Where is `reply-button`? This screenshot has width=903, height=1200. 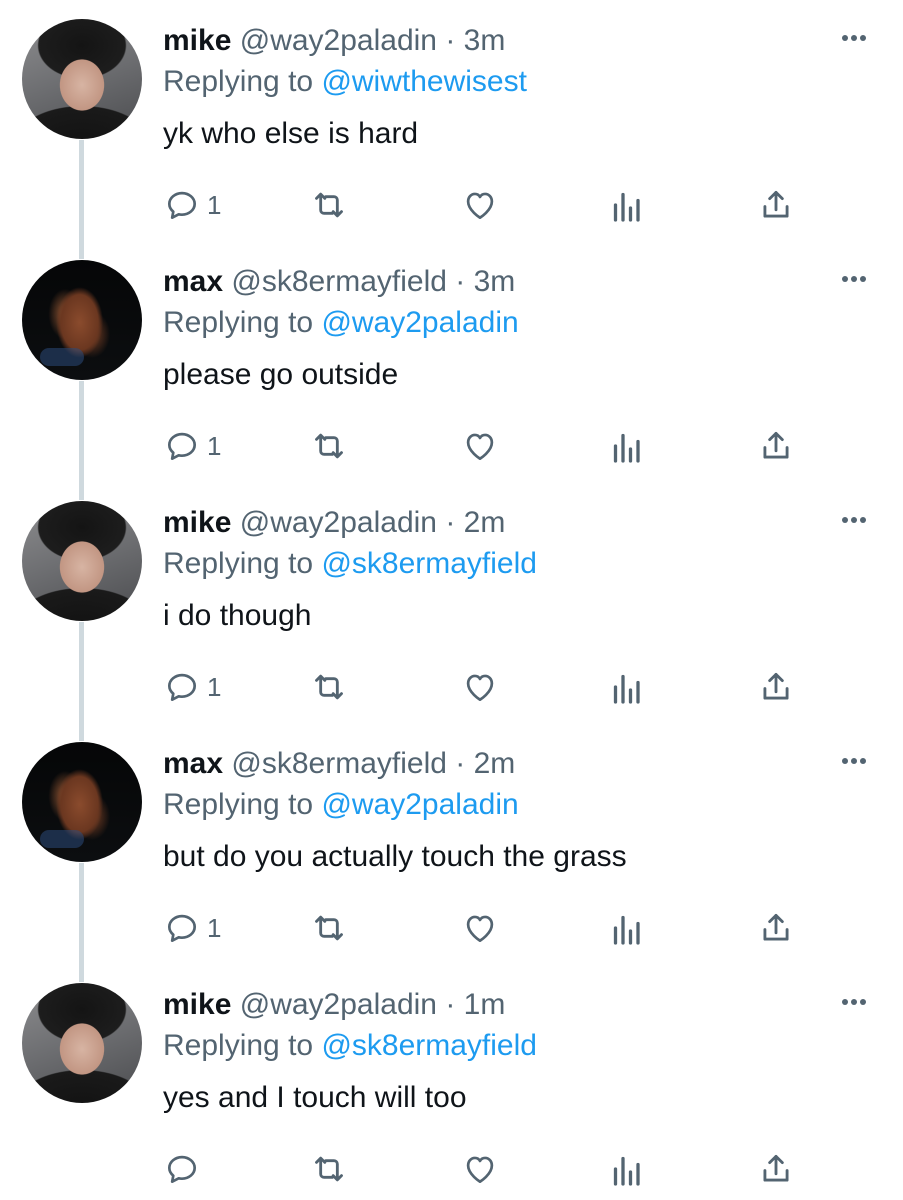
reply-button is located at coordinates (185, 1169).